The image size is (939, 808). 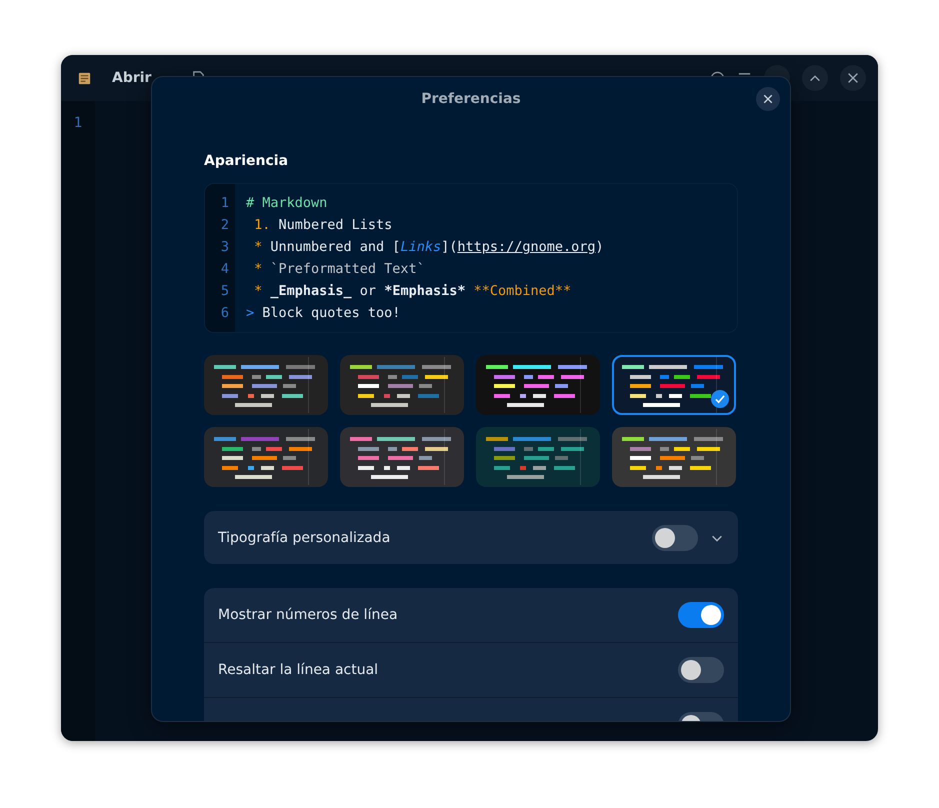 What do you see at coordinates (304, 538) in the screenshot?
I see `setting-label: Tipografía personalizada` at bounding box center [304, 538].